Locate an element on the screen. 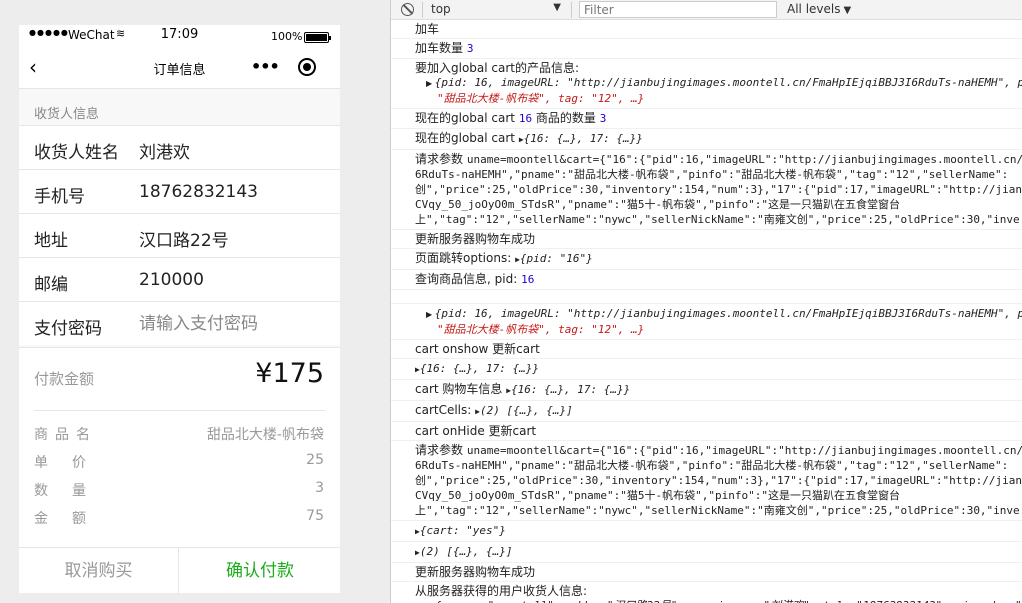  form-row-zipcode: 邮编 210000 is located at coordinates (179, 279).